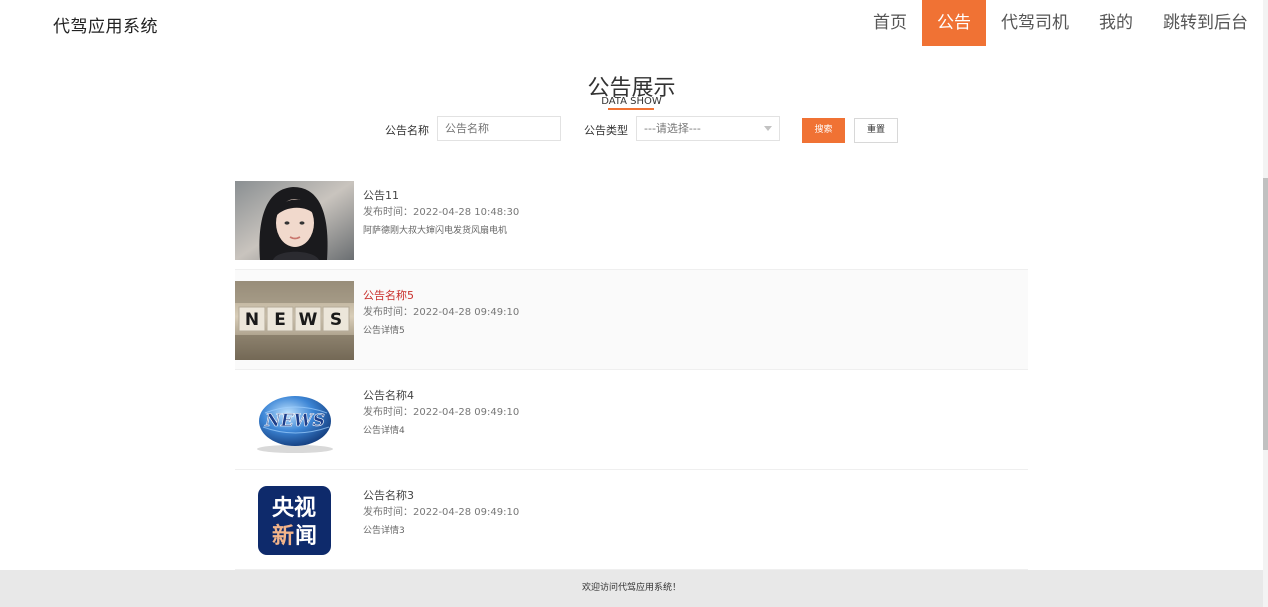  What do you see at coordinates (631, 101) in the screenshot?
I see `page-subtitle: DATA SHOW` at bounding box center [631, 101].